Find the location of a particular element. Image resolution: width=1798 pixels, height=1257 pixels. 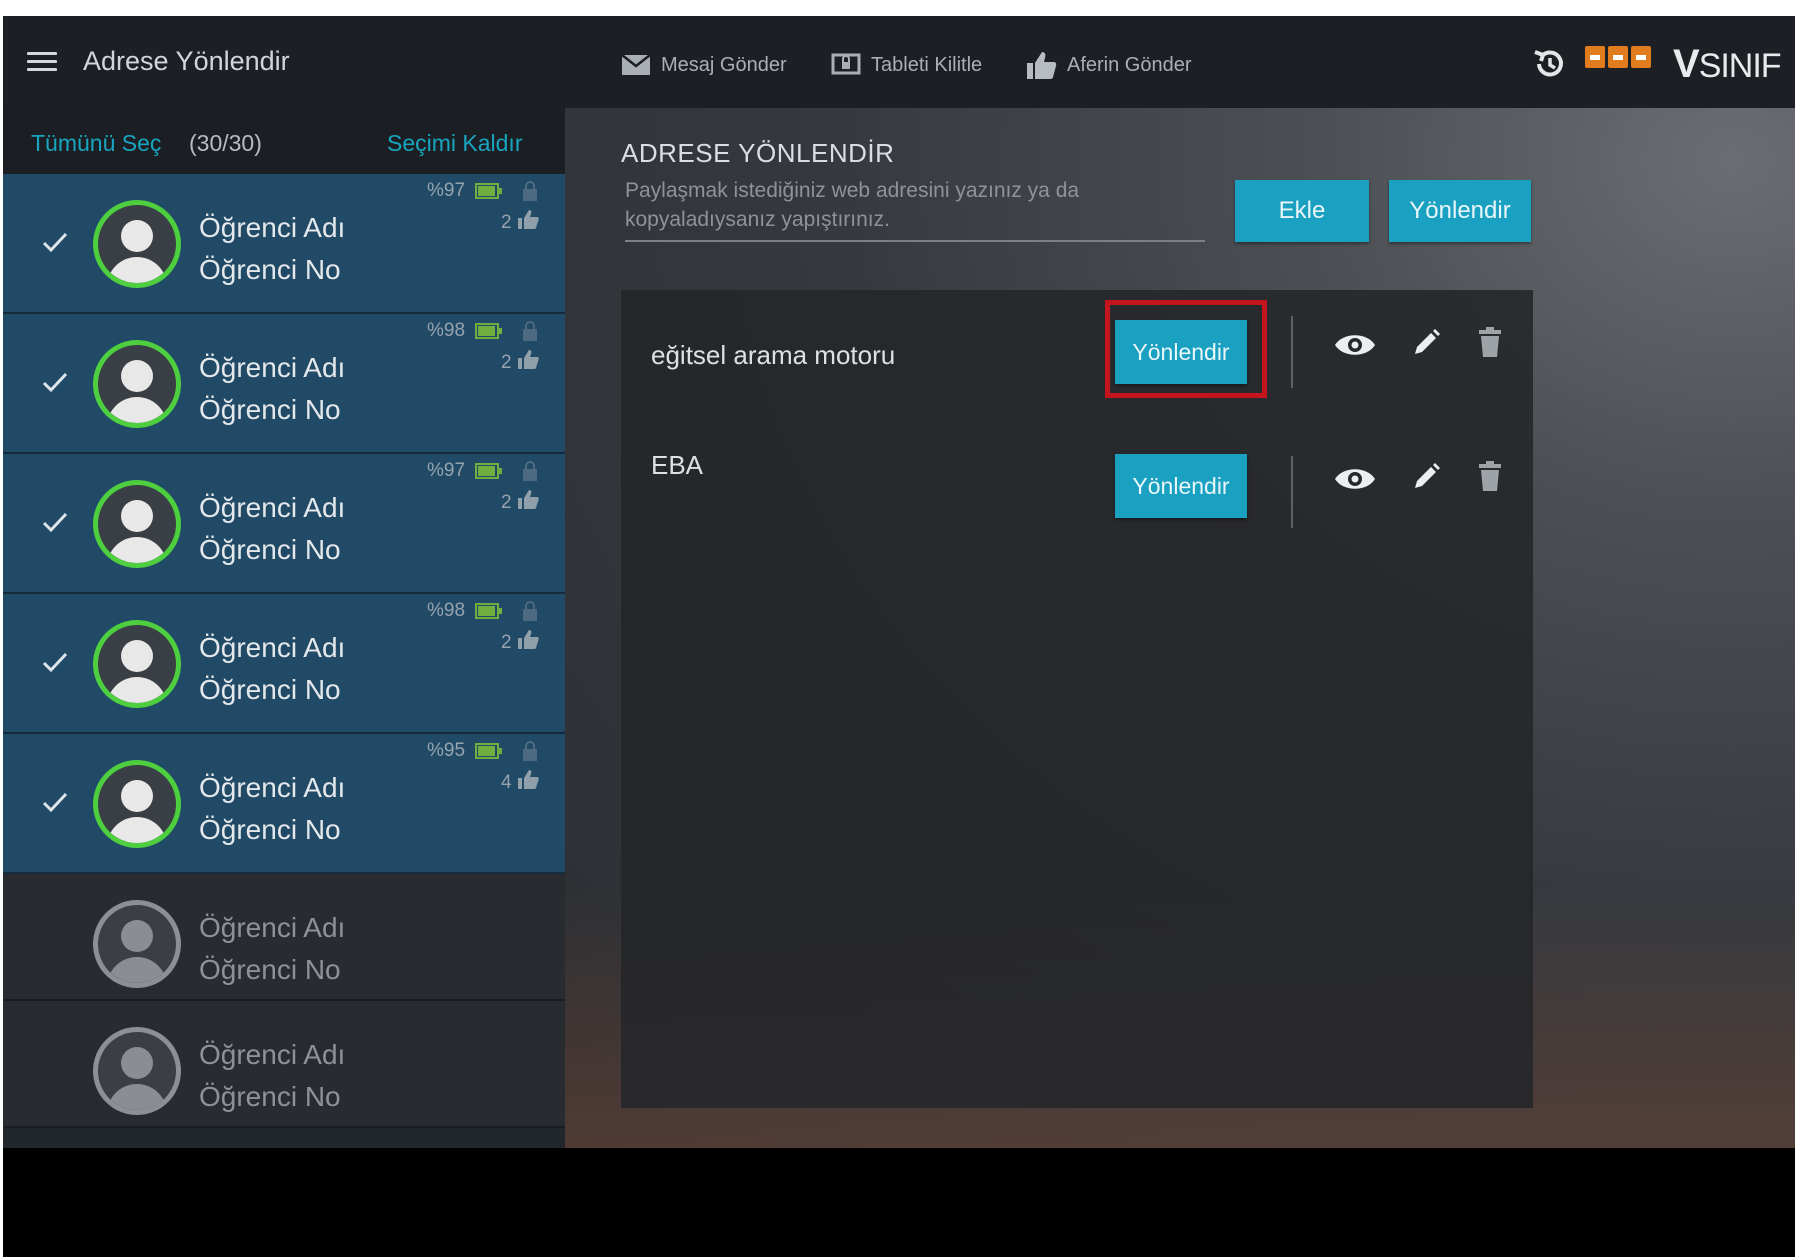

lock-tablet-label: Tableti Kilitle is located at coordinates (927, 64).